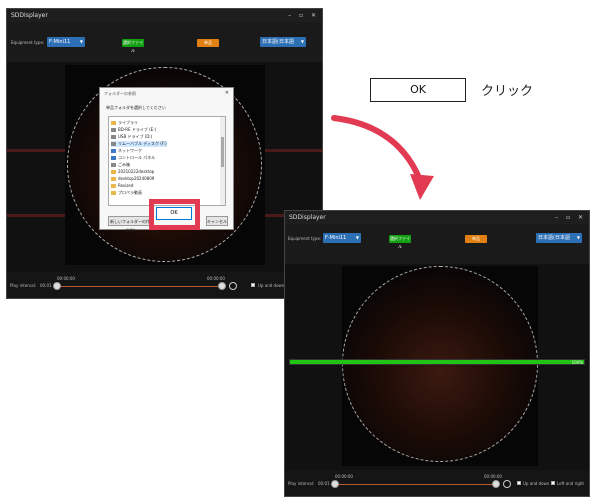  I want to click on cancel-button: キャンセル, so click(217, 221).